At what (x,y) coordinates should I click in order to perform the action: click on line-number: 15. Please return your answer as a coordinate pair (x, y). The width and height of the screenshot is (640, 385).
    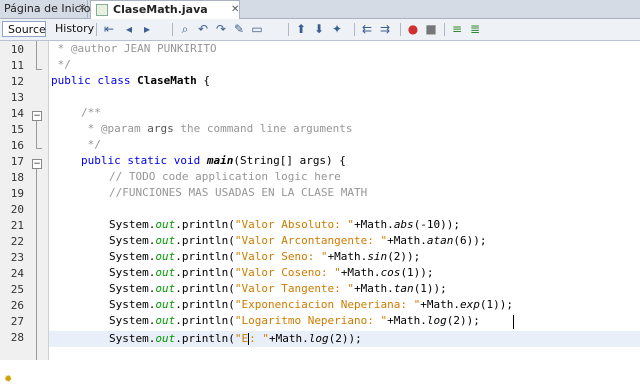
    Looking at the image, I should click on (17, 129).